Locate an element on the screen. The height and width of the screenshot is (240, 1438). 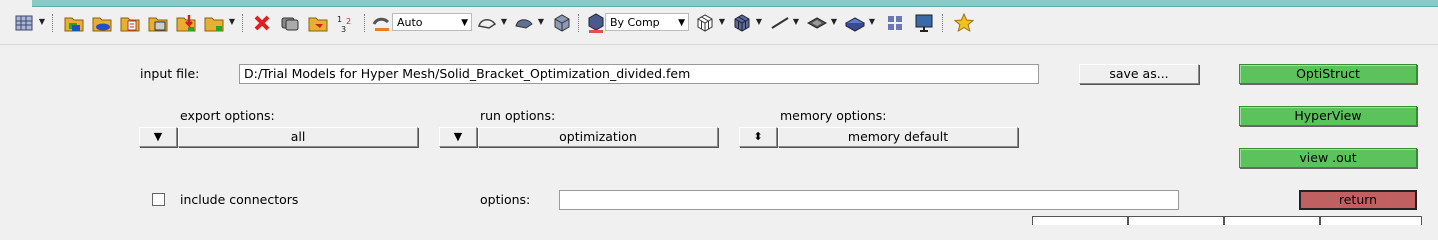
hyperview-button: HyperView is located at coordinates (1328, 116).